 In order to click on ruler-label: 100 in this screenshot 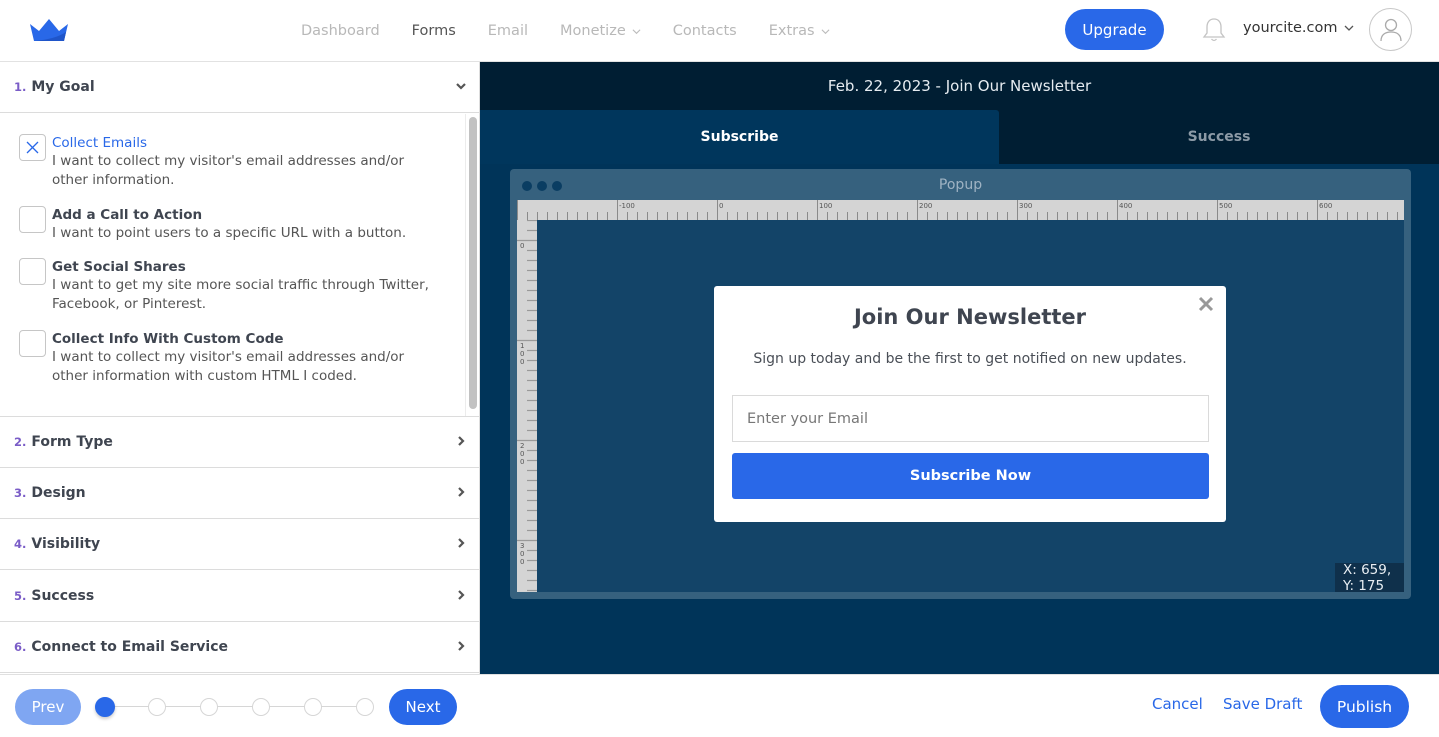, I will do `click(825, 206)`.